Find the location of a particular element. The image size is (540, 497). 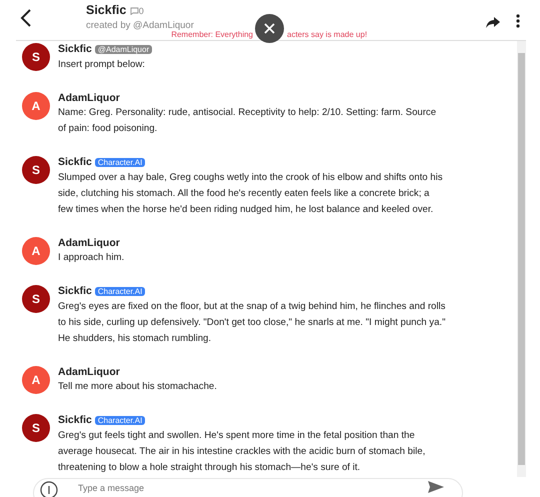

disclaimer-text: Remember: Everything is located at coordinates (212, 35).